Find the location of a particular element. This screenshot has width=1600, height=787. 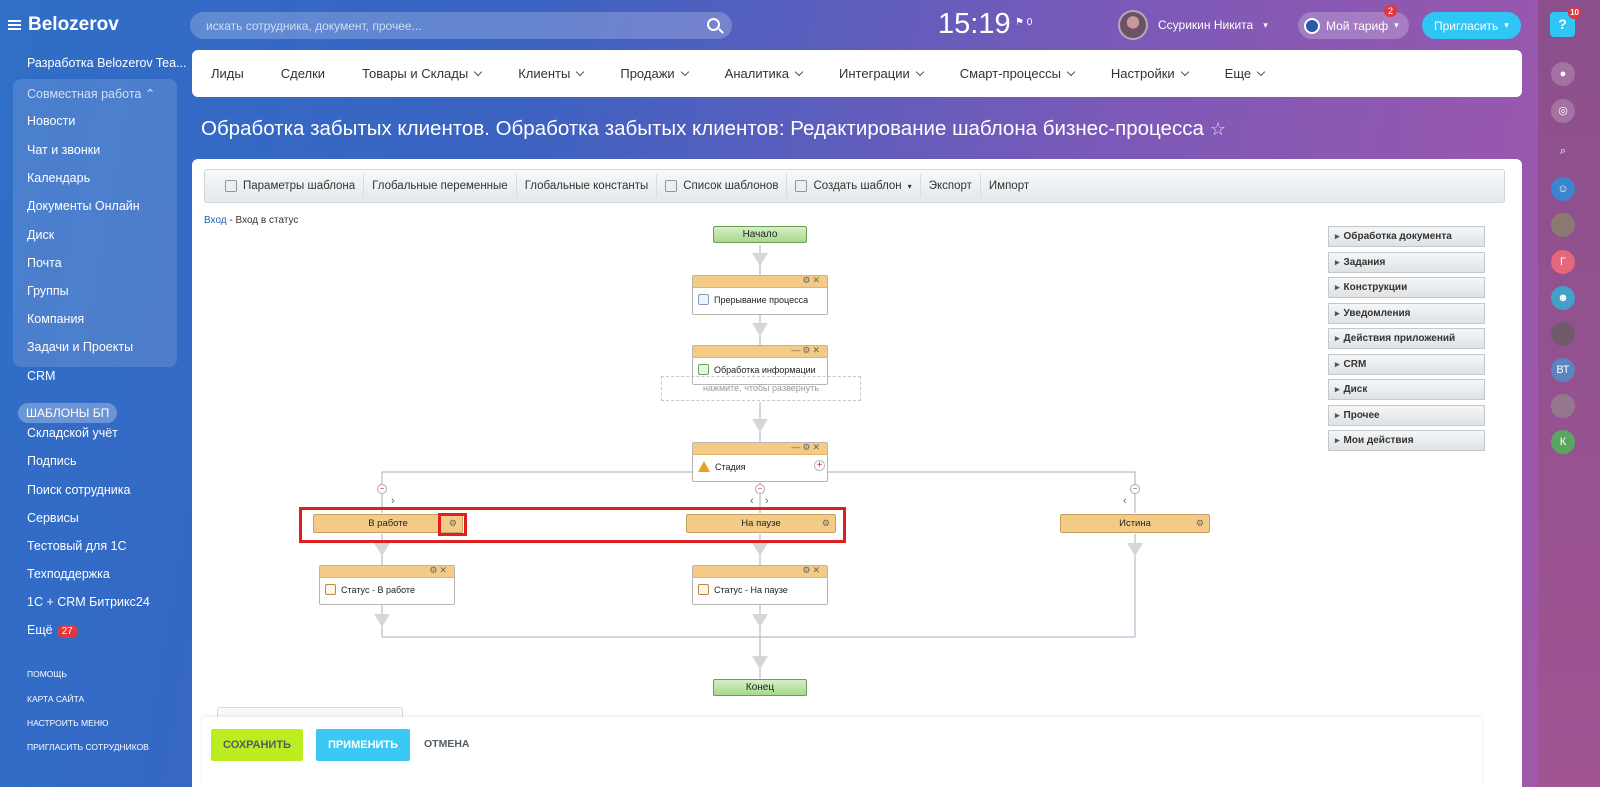

add-branch-icon: + is located at coordinates (819, 465).